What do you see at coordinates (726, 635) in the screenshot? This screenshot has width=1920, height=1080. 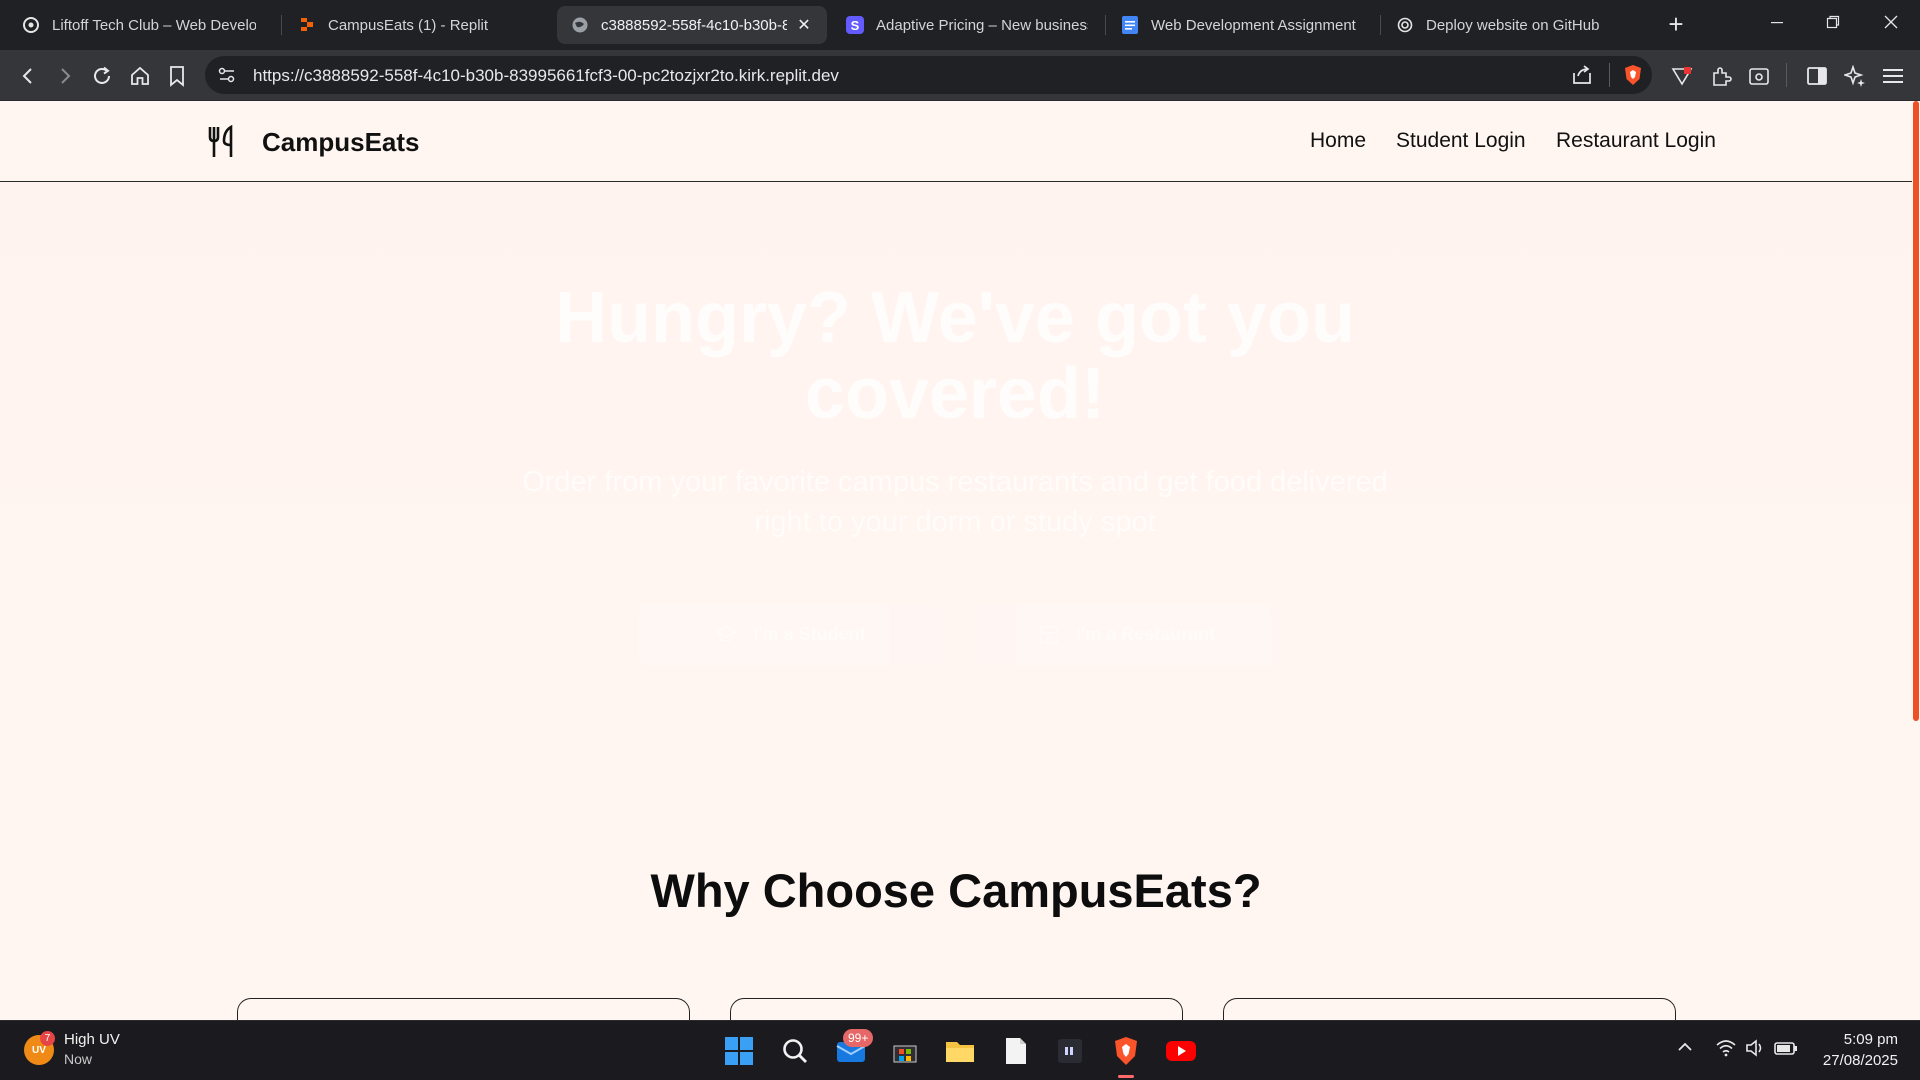 I see `graduation-cap-icon` at bounding box center [726, 635].